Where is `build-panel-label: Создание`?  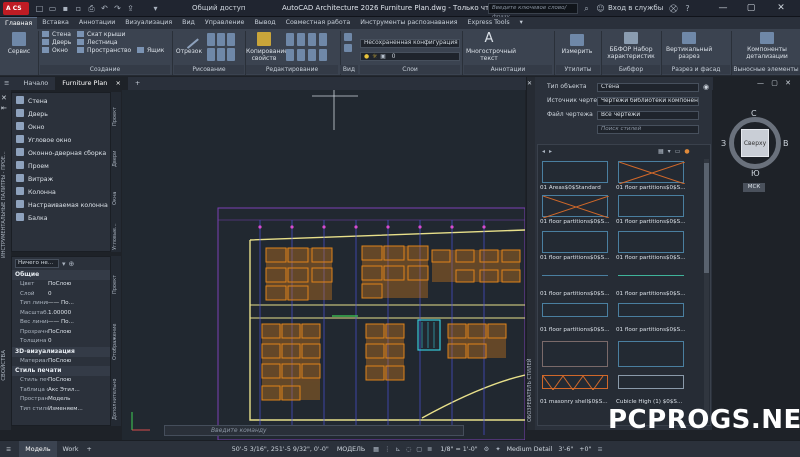 build-panel-label: Создание is located at coordinates (105, 69).